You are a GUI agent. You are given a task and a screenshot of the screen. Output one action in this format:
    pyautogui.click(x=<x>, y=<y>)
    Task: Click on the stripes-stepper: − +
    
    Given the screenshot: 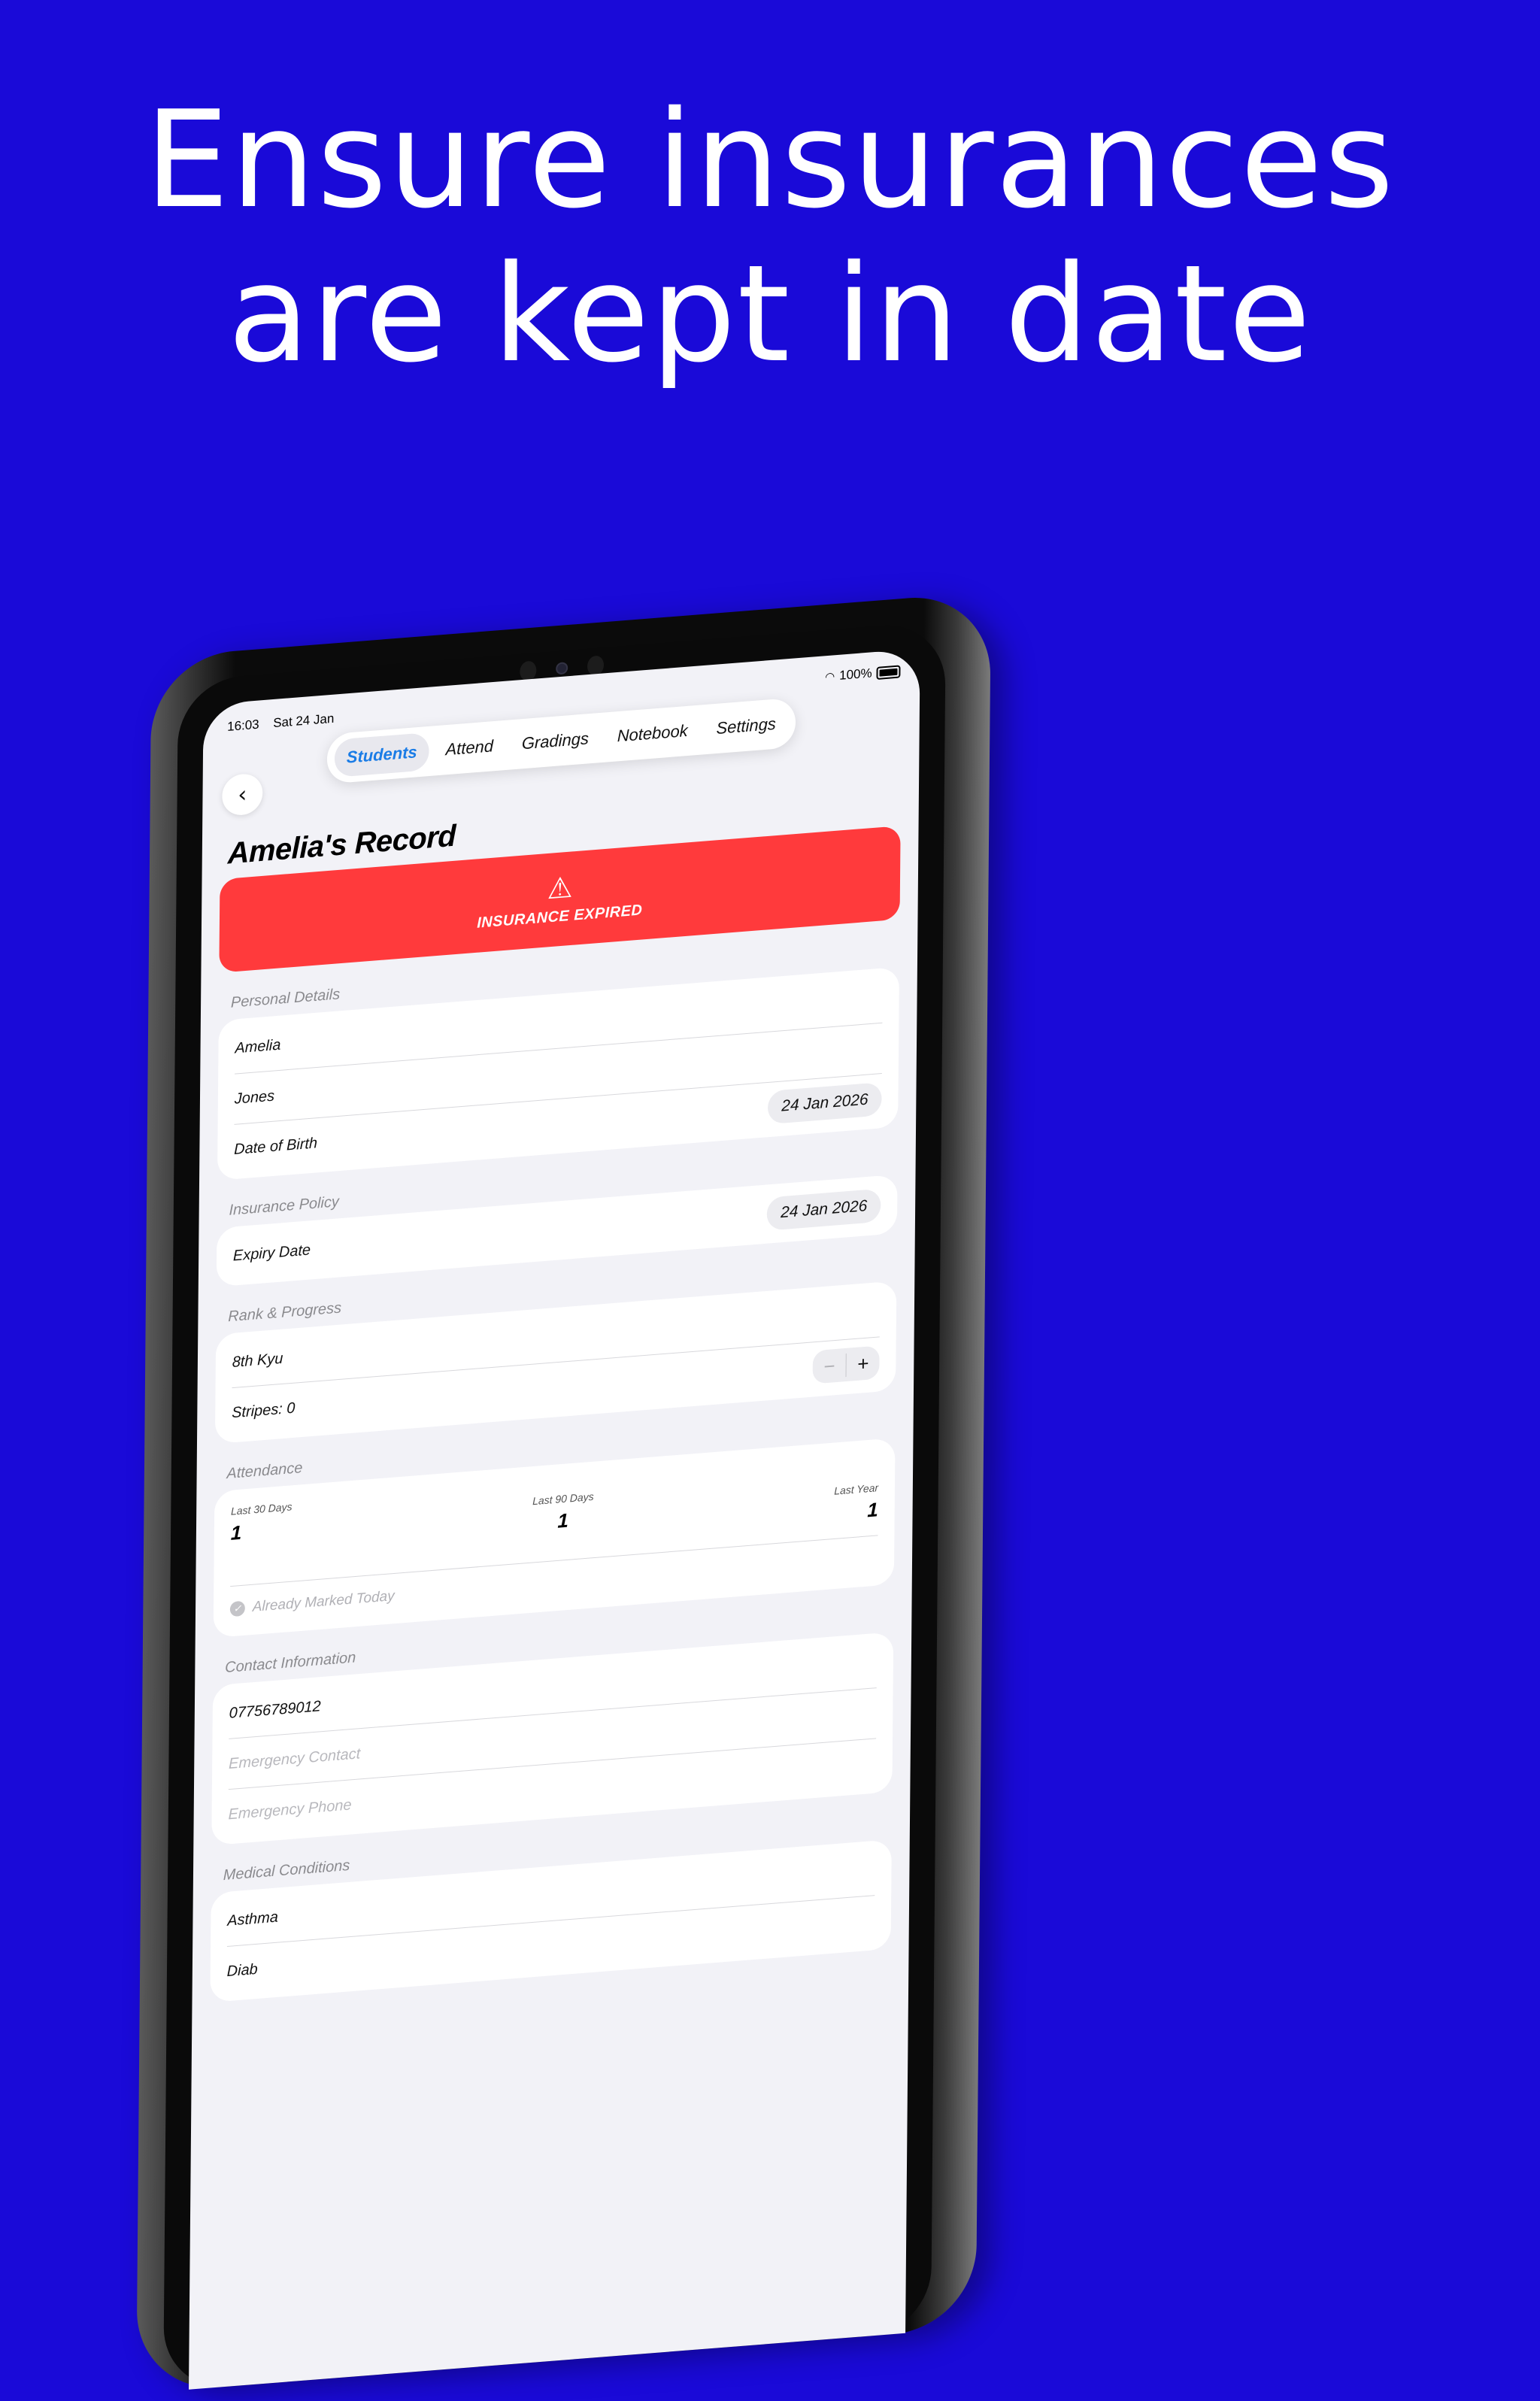 What is the action you would take?
    pyautogui.click(x=846, y=1364)
    